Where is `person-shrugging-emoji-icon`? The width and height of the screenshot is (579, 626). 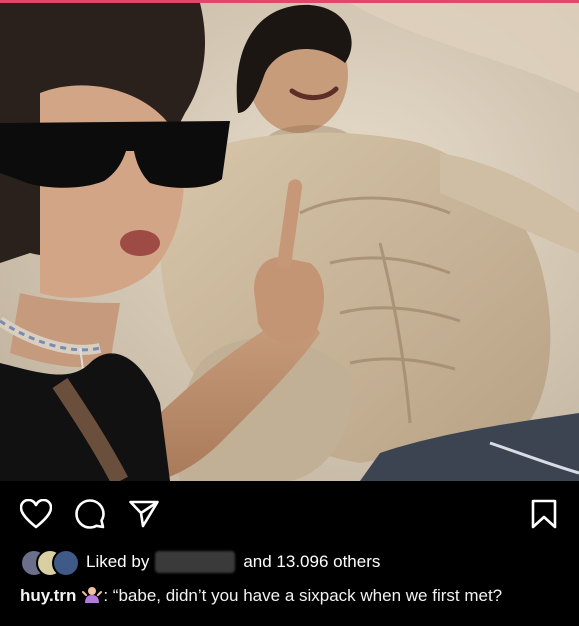
person-shrugging-emoji-icon is located at coordinates (92, 595).